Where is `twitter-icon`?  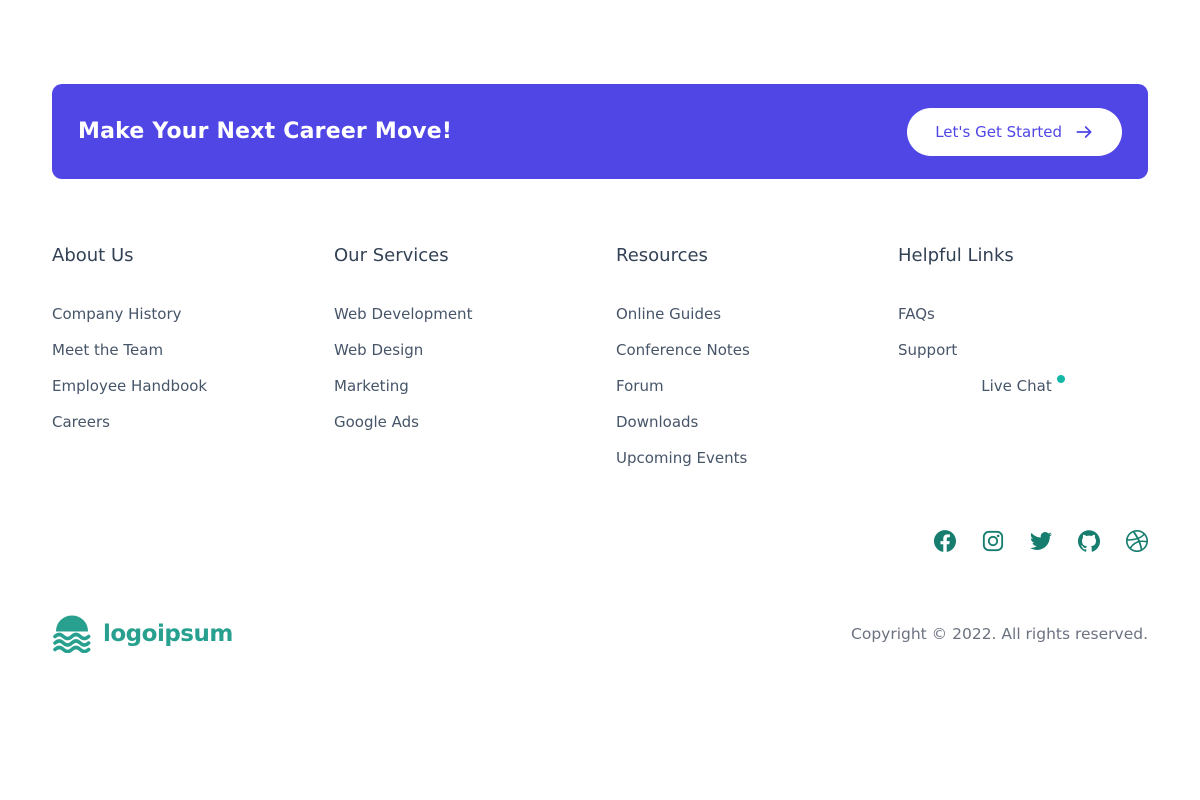 twitter-icon is located at coordinates (1041, 541).